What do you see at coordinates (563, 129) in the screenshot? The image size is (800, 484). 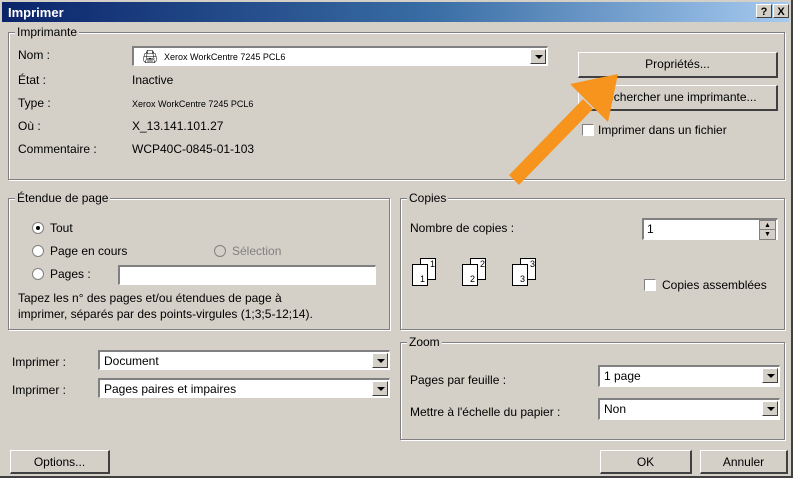 I see `orange-arrow-annotation` at bounding box center [563, 129].